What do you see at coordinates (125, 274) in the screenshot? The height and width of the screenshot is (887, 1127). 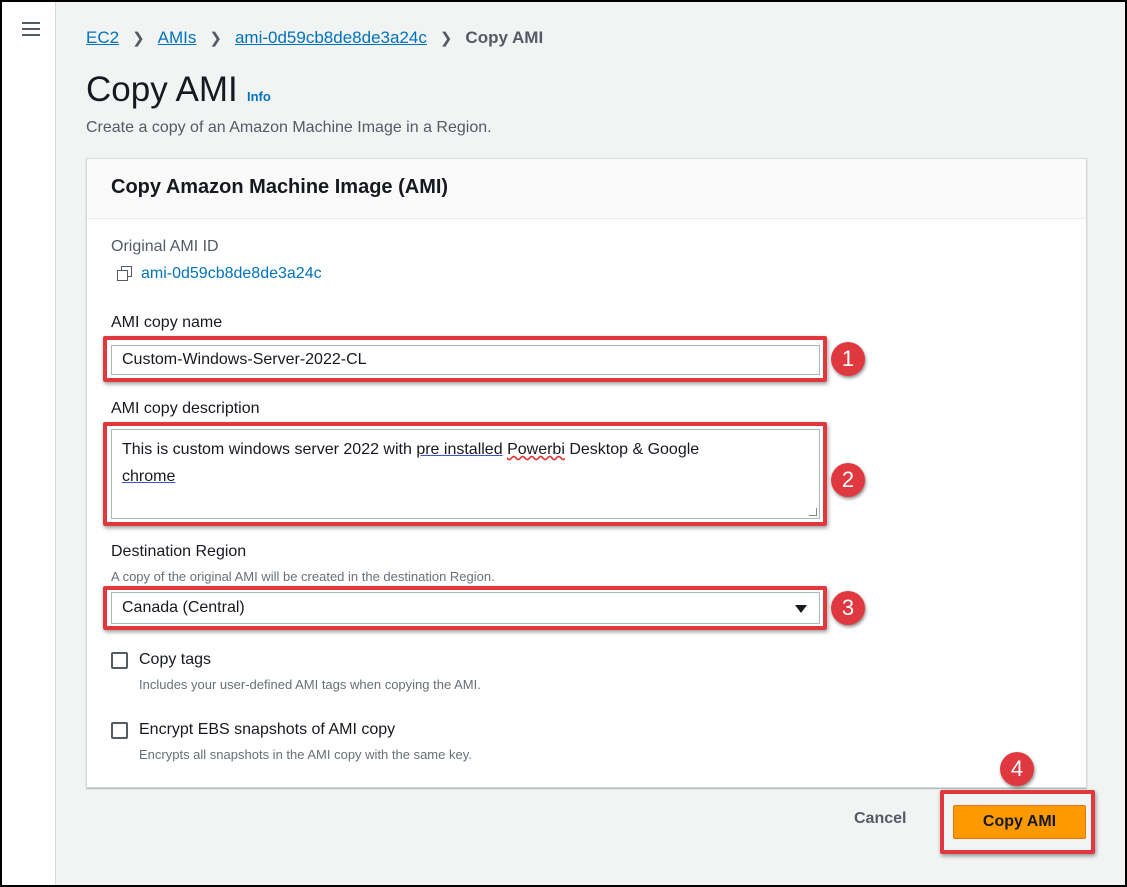 I see `copy-icon` at bounding box center [125, 274].